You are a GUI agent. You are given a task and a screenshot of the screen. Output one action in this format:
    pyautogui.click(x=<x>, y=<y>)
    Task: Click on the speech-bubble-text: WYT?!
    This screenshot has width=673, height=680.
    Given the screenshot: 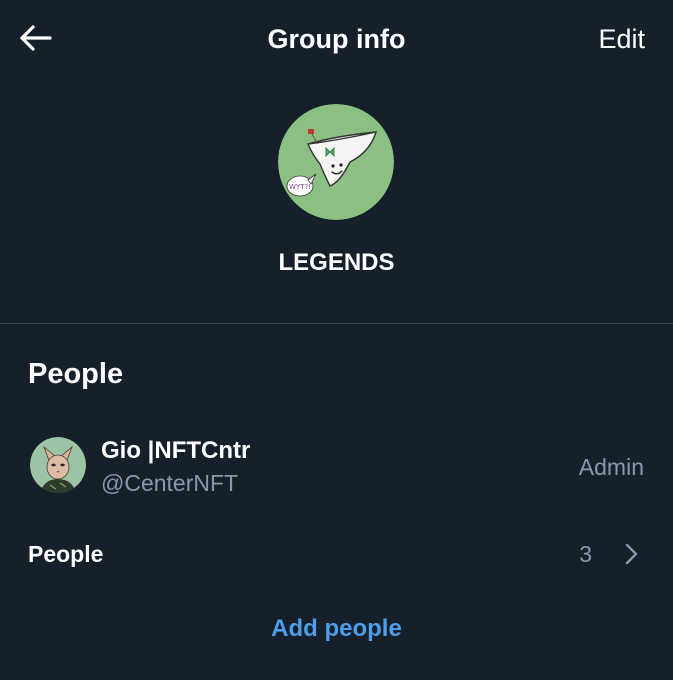 What is the action you would take?
    pyautogui.click(x=300, y=187)
    